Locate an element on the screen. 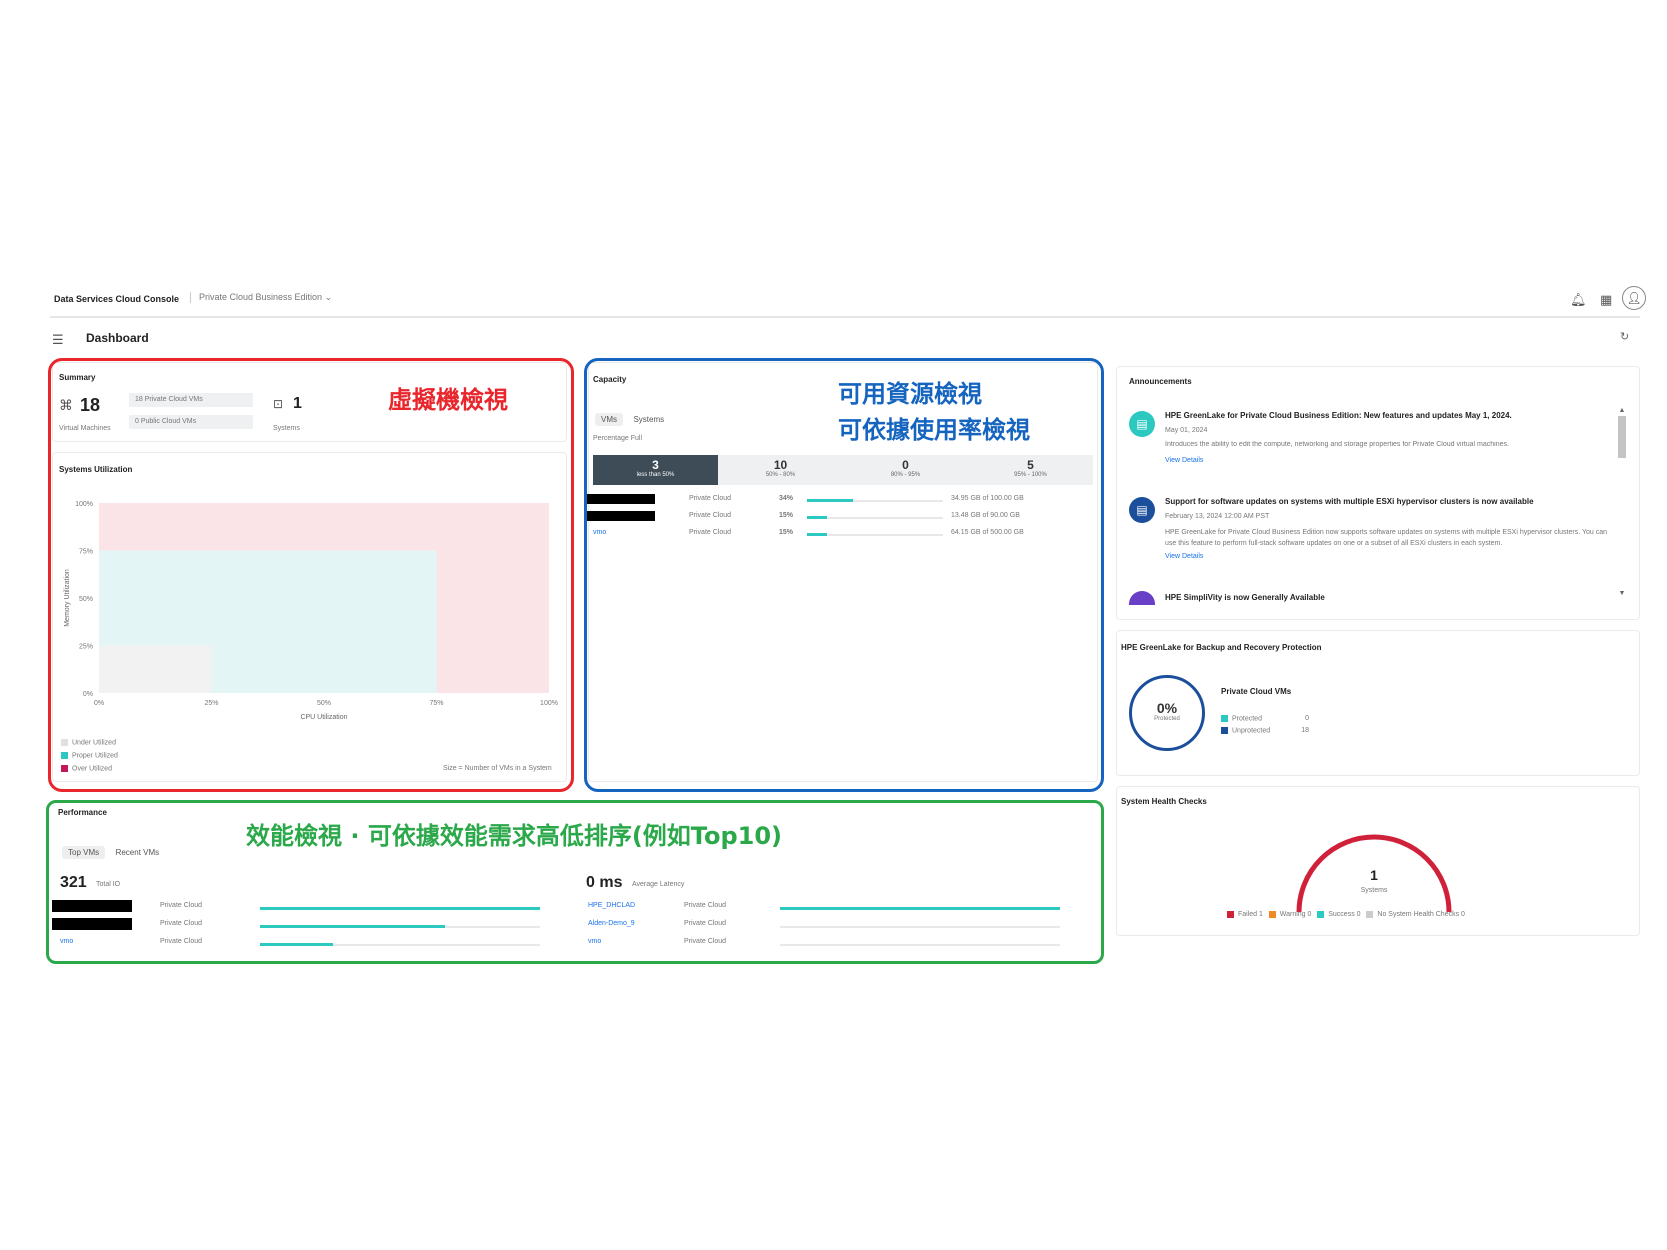 Image resolution: width=1667 pixels, height=1250 pixels. backup-protected-row: Protected 0 is located at coordinates (1265, 718).